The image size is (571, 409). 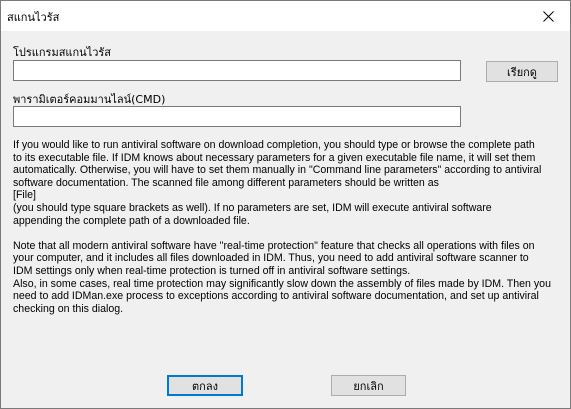 What do you see at coordinates (33, 17) in the screenshot?
I see `window-title: สแกนไวรัส` at bounding box center [33, 17].